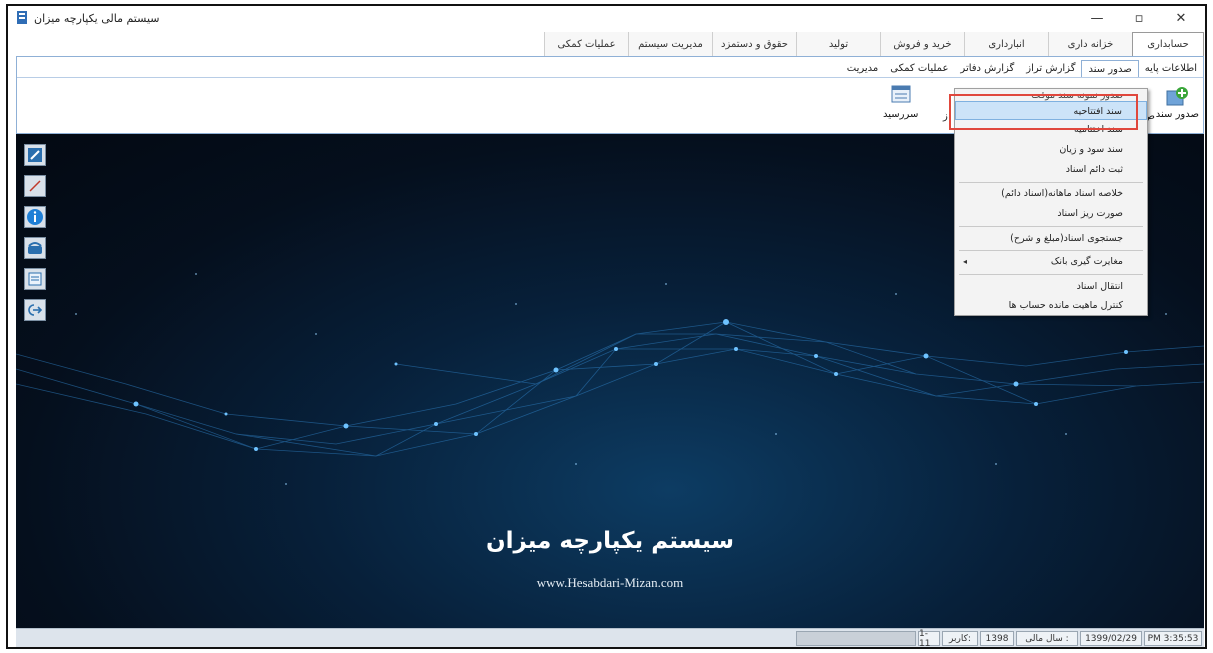 The height and width of the screenshot is (653, 1213). Describe the element at coordinates (1051, 238) in the screenshot. I see `menu-item-document-search: جستجوی اسناد(مبلغ و شرح)` at that location.